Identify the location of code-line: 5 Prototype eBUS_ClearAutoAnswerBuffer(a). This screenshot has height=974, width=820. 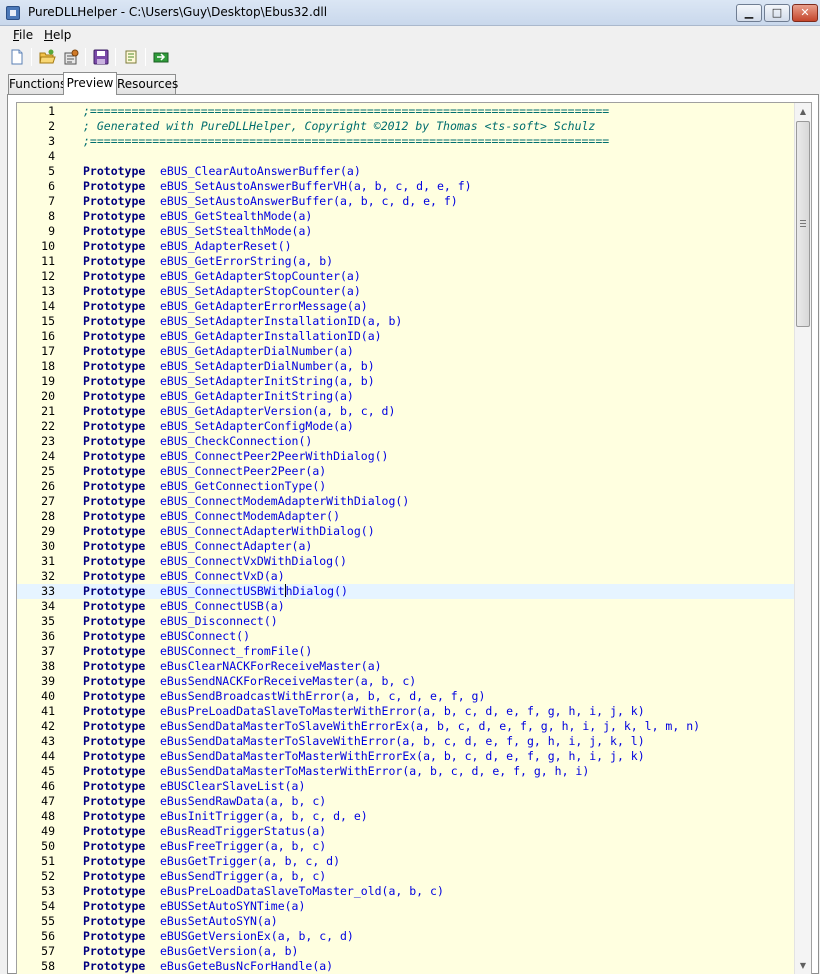
(406, 171).